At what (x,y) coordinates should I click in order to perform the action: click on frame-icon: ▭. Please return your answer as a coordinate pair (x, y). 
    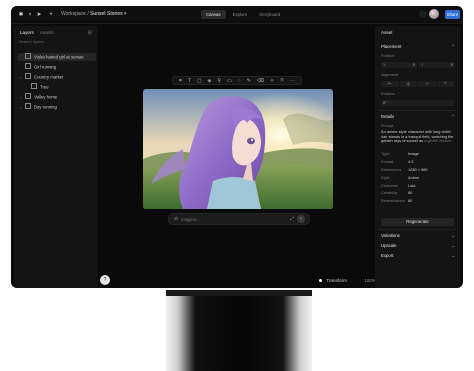
    Looking at the image, I should click on (229, 81).